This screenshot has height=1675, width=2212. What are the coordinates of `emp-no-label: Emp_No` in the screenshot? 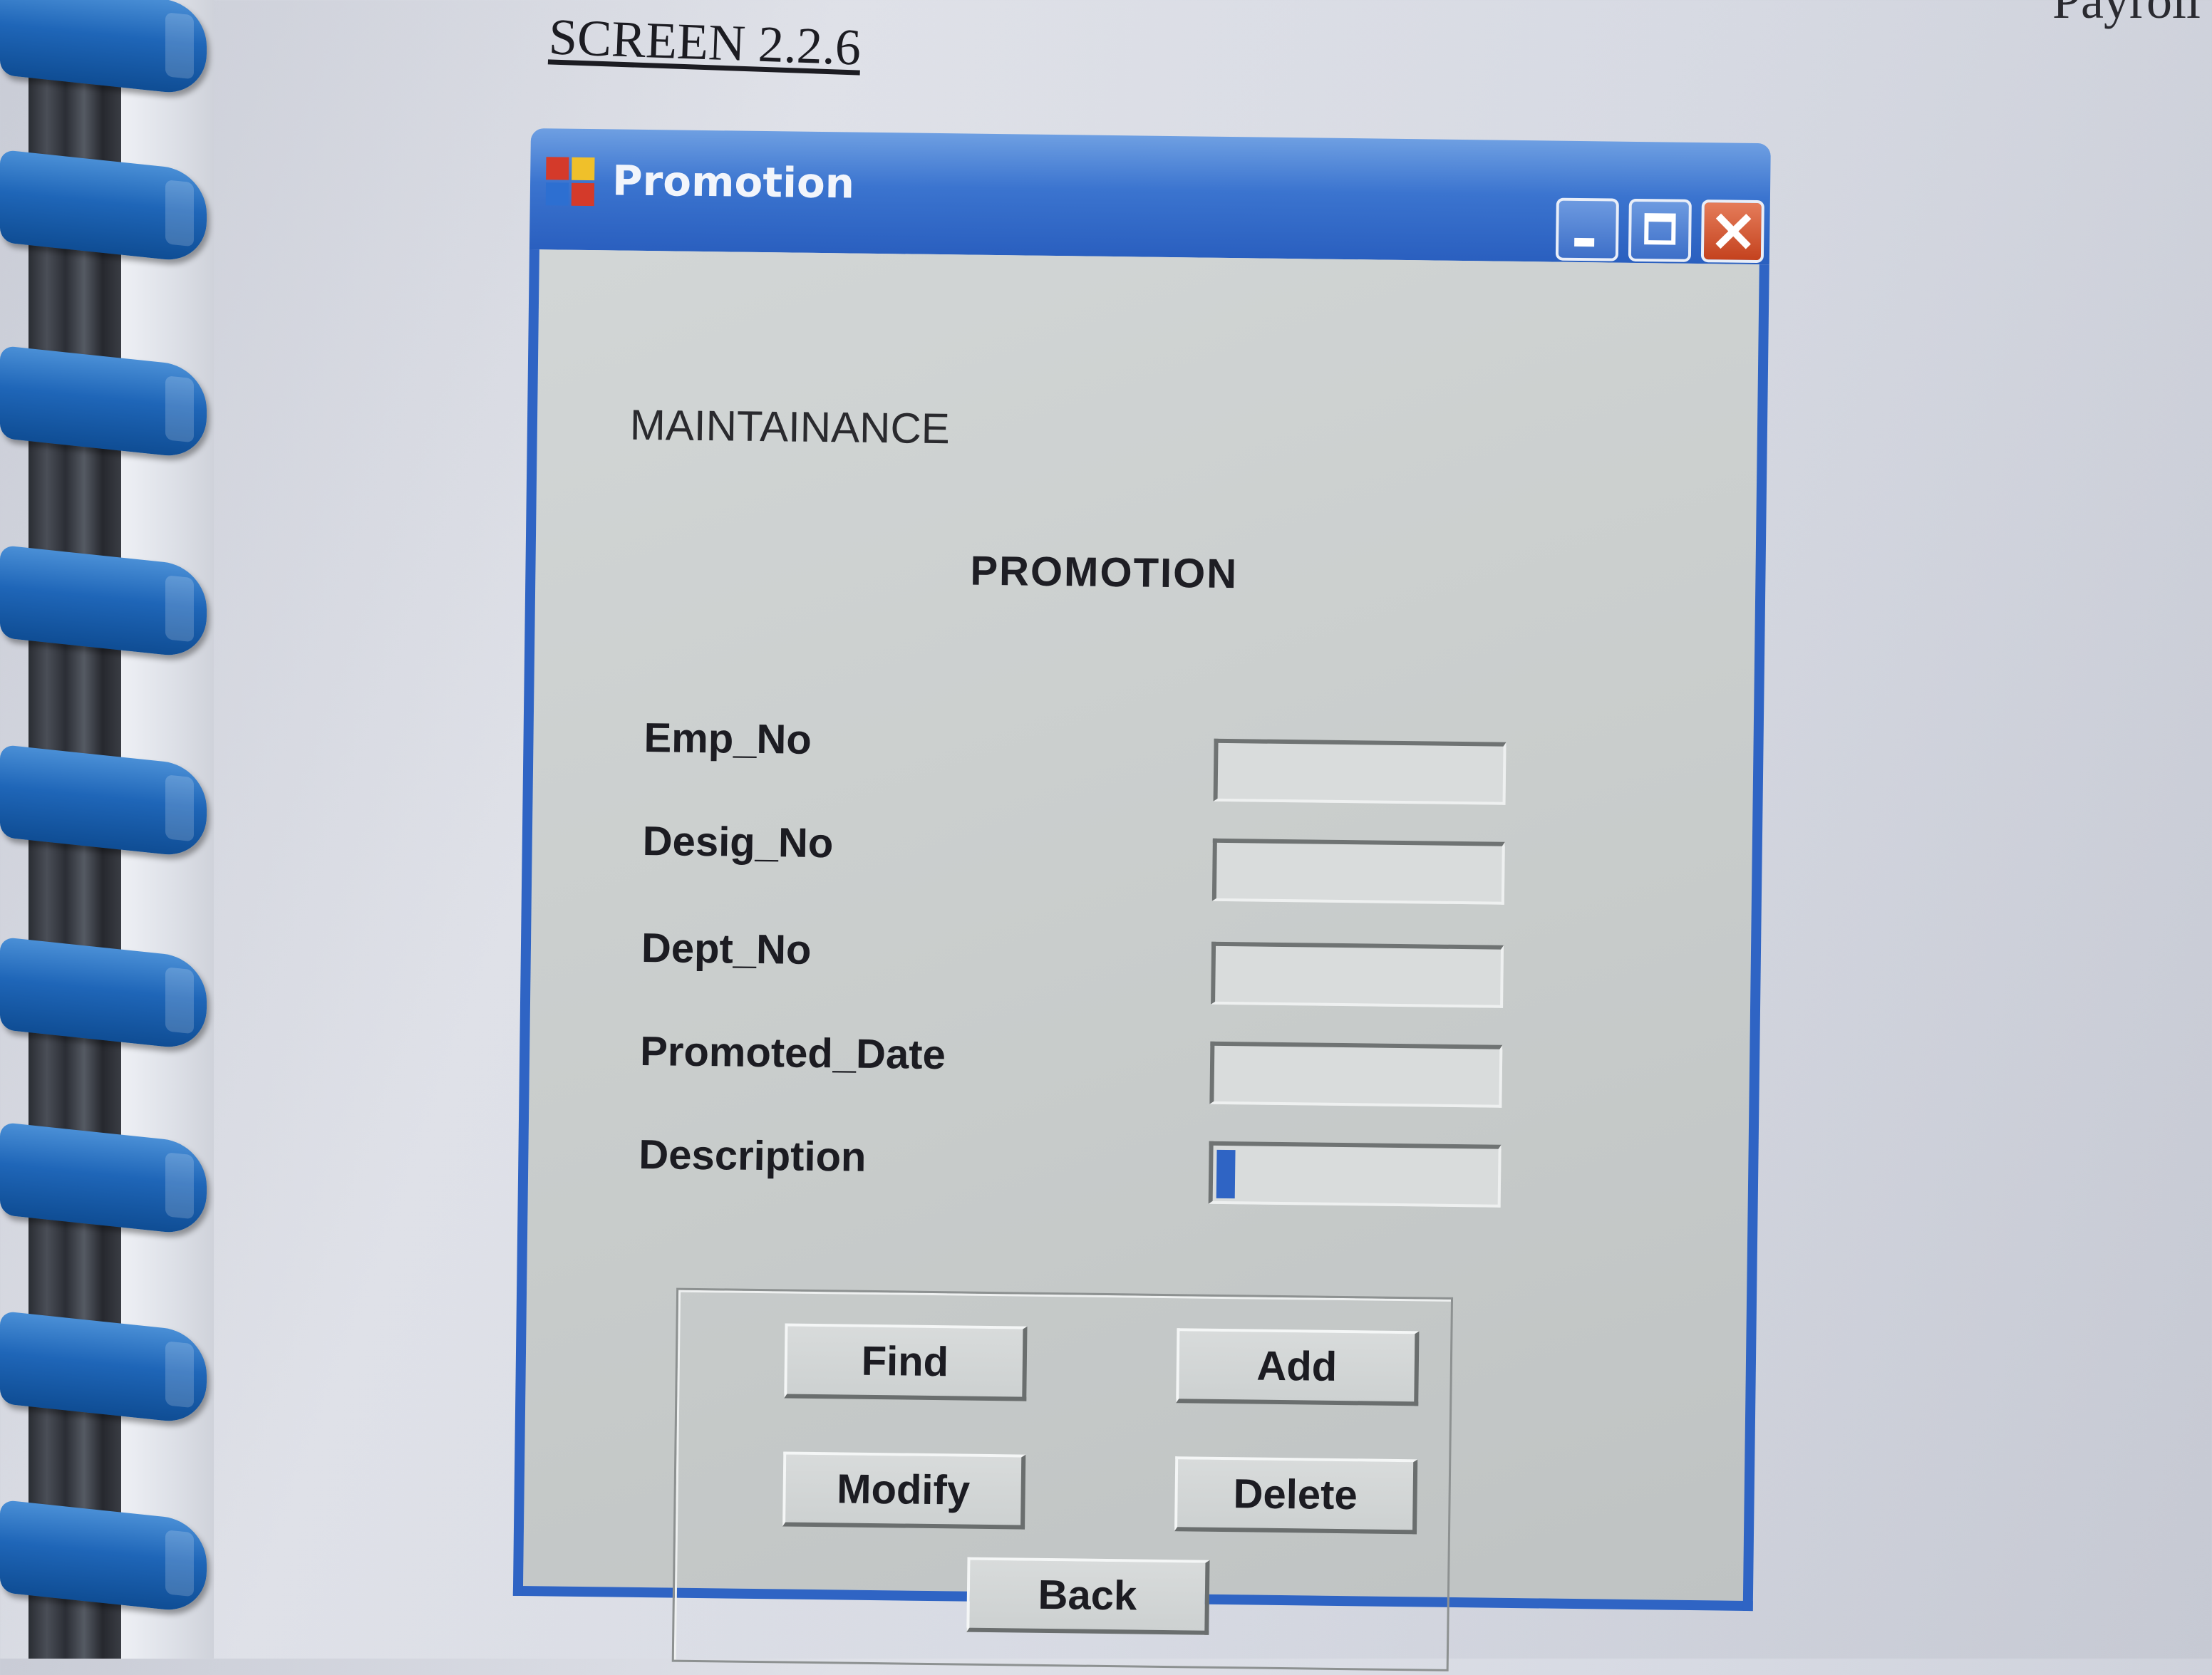 It's located at (728, 739).